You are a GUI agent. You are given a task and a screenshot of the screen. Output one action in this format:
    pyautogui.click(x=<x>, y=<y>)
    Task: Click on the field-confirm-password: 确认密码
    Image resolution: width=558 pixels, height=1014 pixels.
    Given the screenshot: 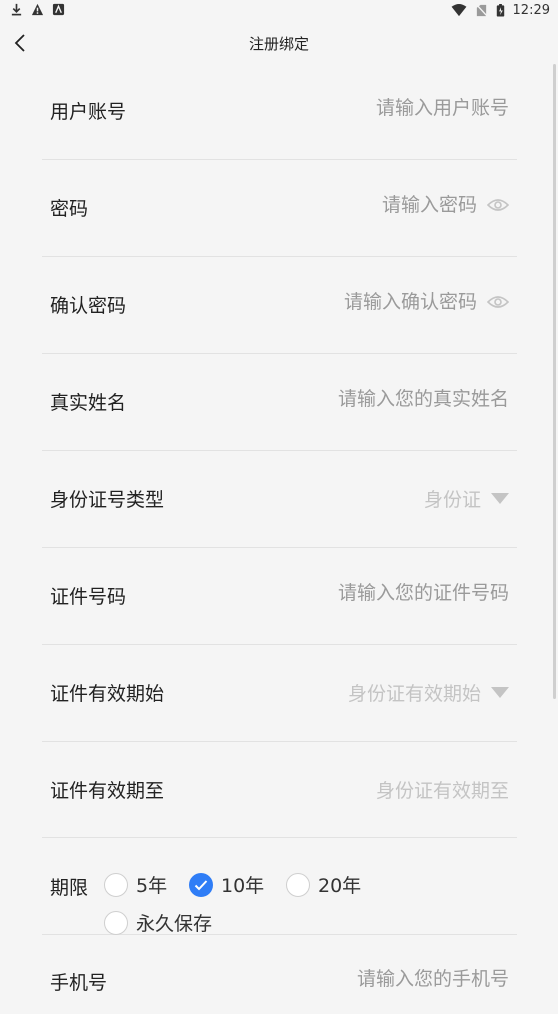 What is the action you would take?
    pyautogui.click(x=279, y=305)
    